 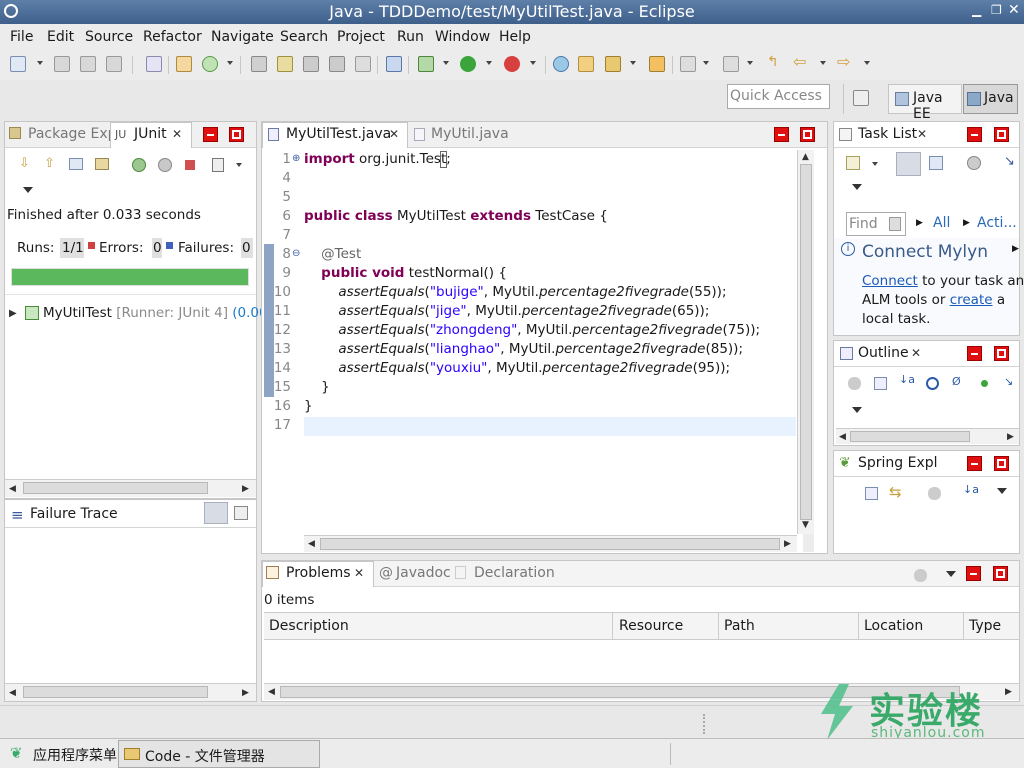 I want to click on sync-icon: ↘, so click(x=1009, y=161).